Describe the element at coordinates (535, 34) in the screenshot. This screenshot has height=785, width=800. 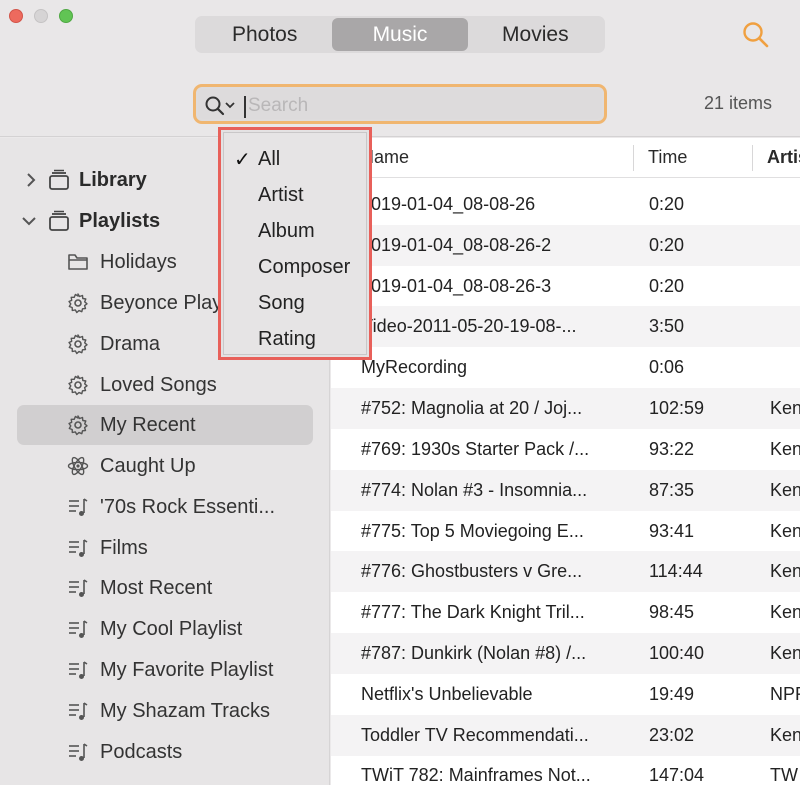
I see `tab-movies: Movies` at that location.